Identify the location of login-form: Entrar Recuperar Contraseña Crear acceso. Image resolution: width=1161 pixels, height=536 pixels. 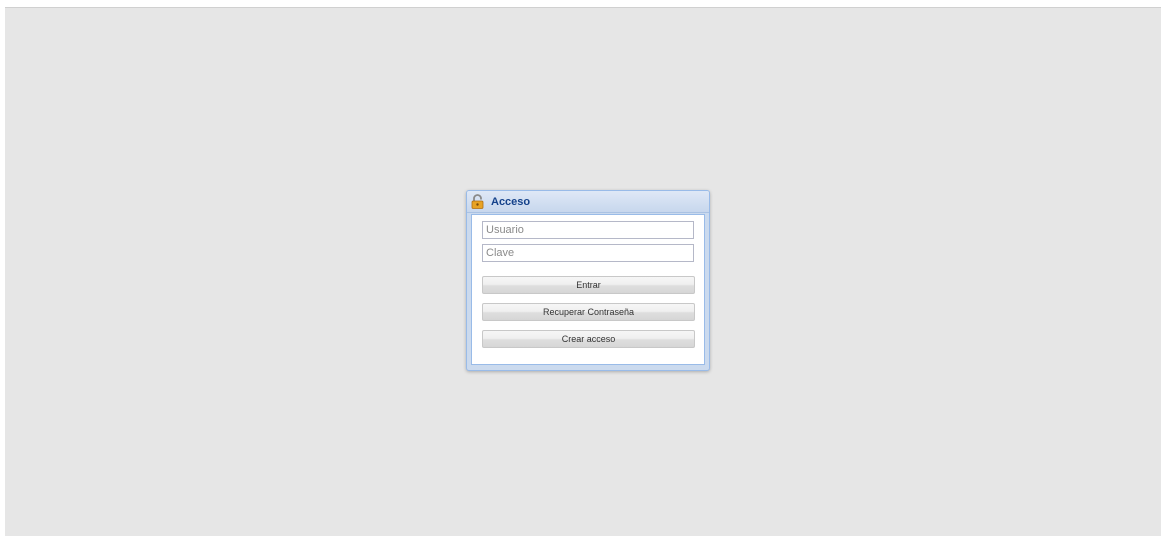
(588, 289).